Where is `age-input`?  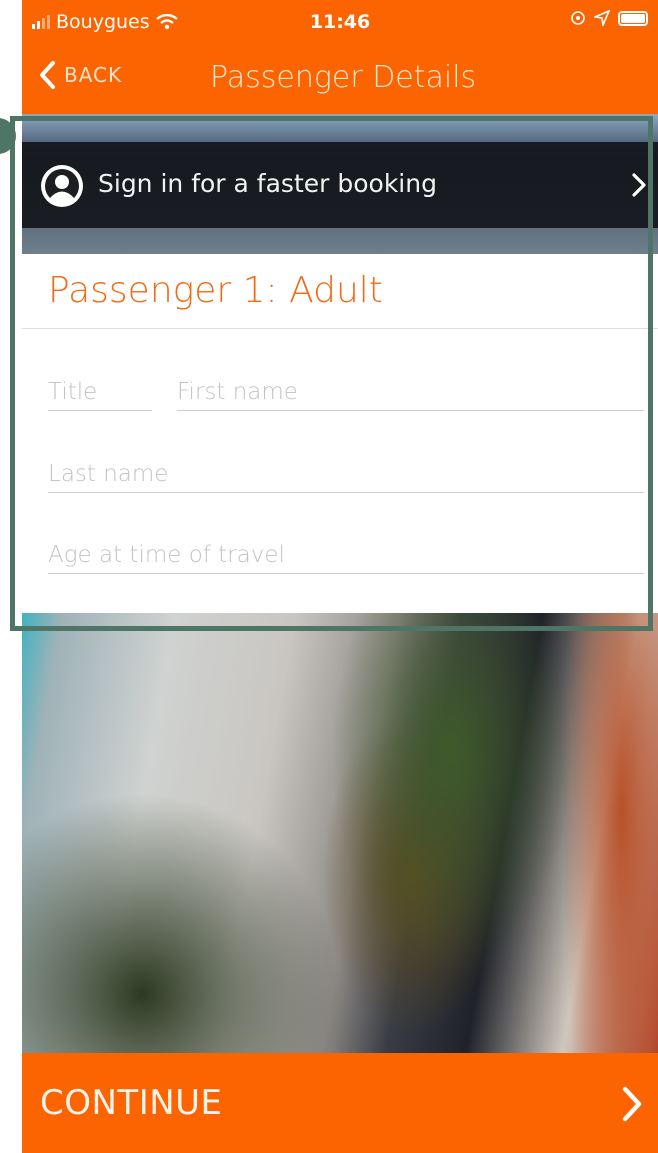 age-input is located at coordinates (346, 555).